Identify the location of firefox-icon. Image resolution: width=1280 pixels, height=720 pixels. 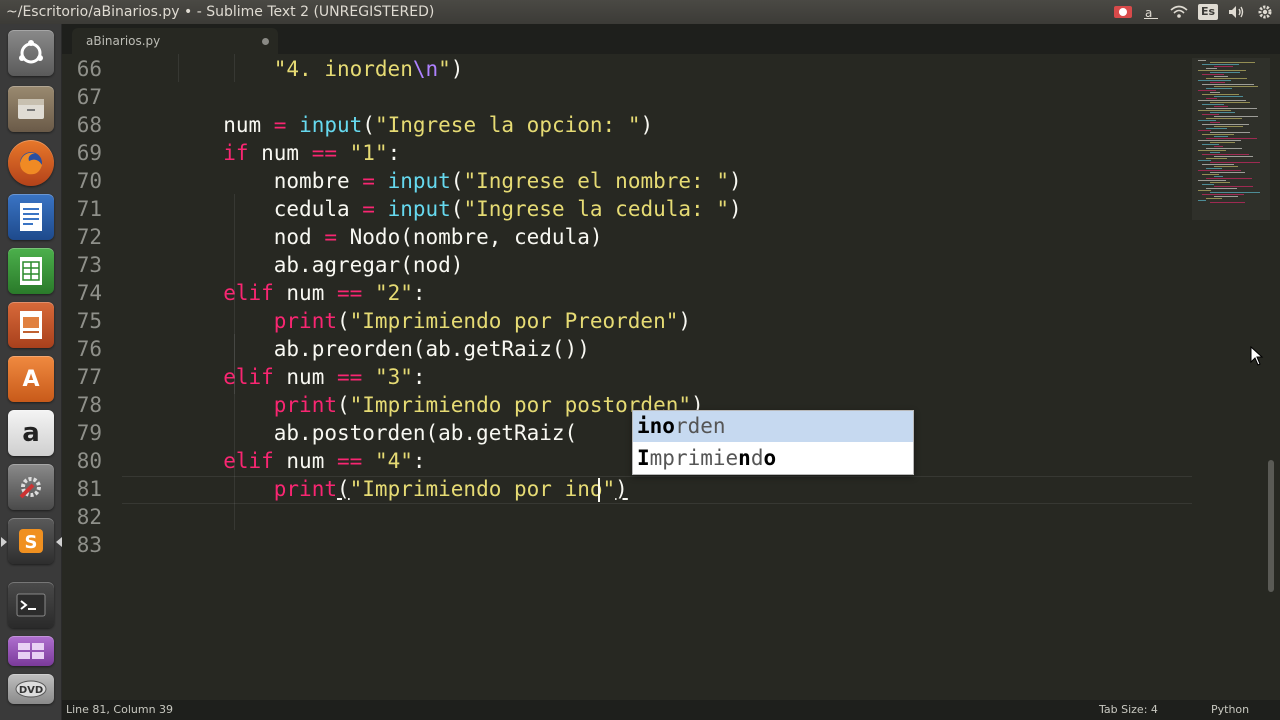
(31, 163).